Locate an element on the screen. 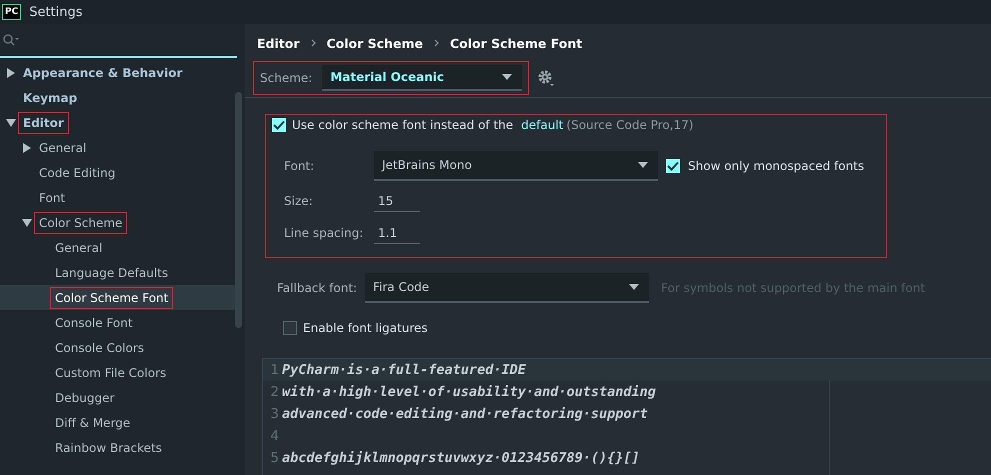 Image resolution: width=991 pixels, height=475 pixels. tree-item: Rainbow Brackets is located at coordinates (118, 447).